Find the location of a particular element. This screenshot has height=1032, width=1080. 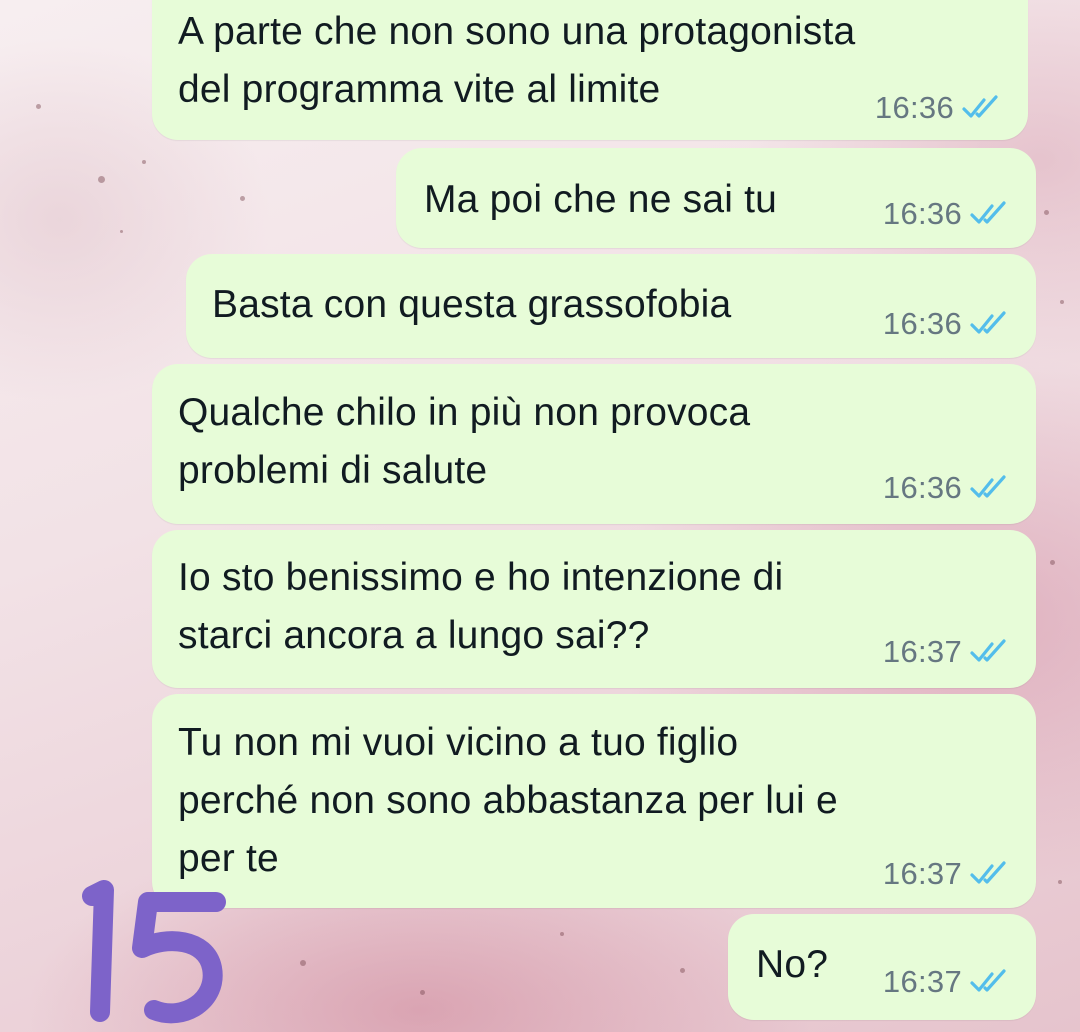

message-text: Ma poi che ne sai tu is located at coordinates (601, 199).